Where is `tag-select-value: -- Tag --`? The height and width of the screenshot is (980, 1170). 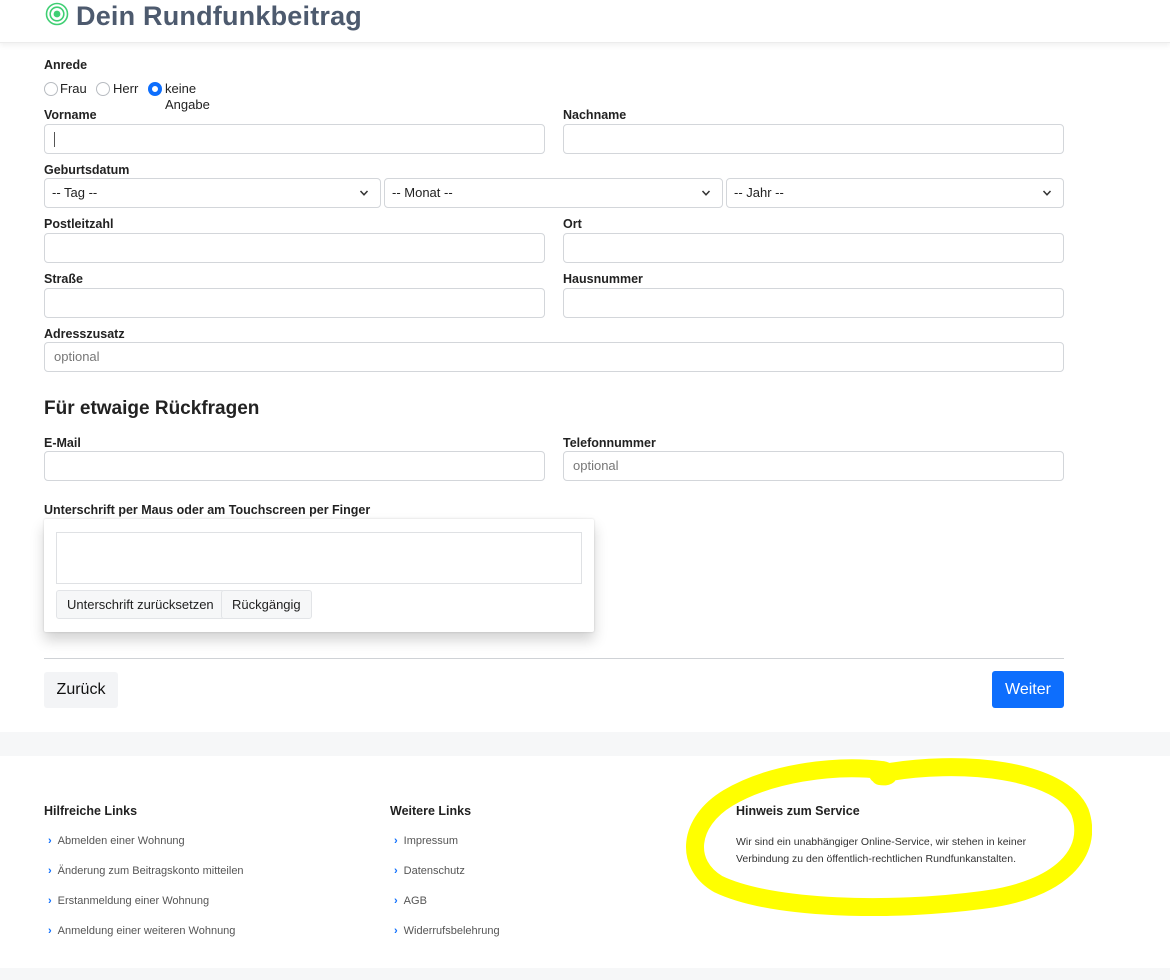 tag-select-value: -- Tag -- is located at coordinates (75, 192).